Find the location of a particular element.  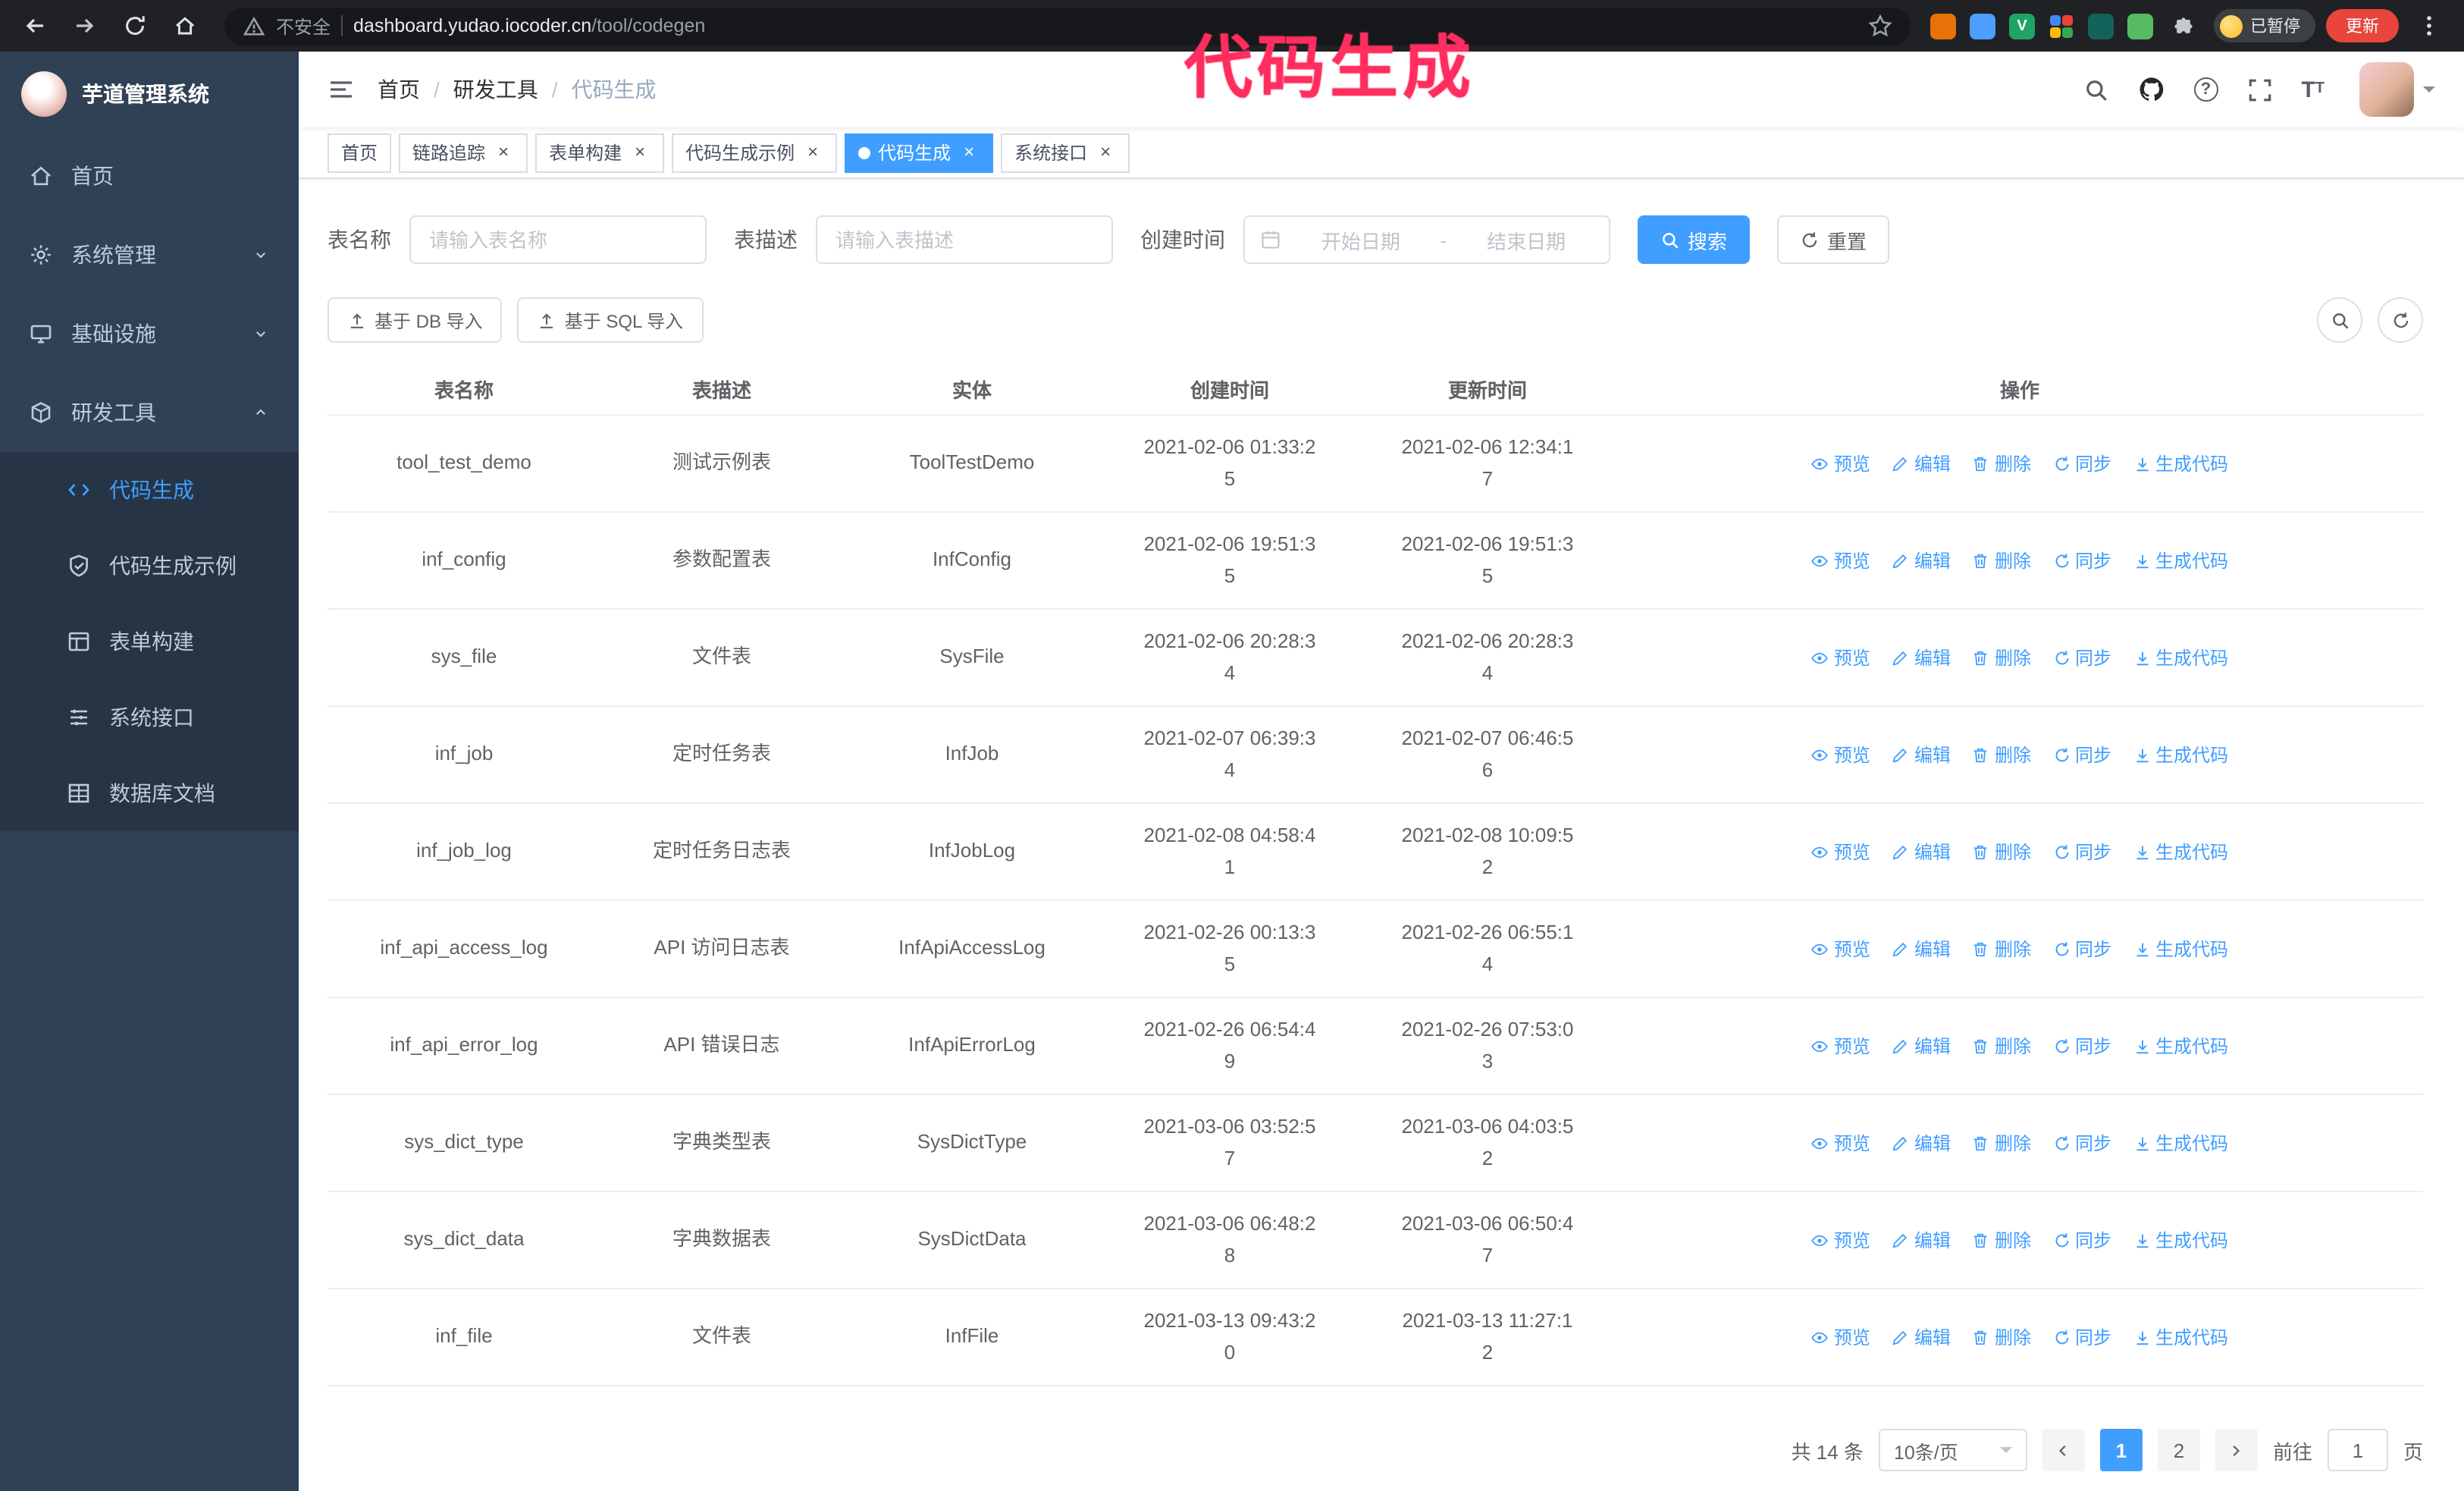

tab-codegen-example: 代码生成示例 × is located at coordinates (755, 152).